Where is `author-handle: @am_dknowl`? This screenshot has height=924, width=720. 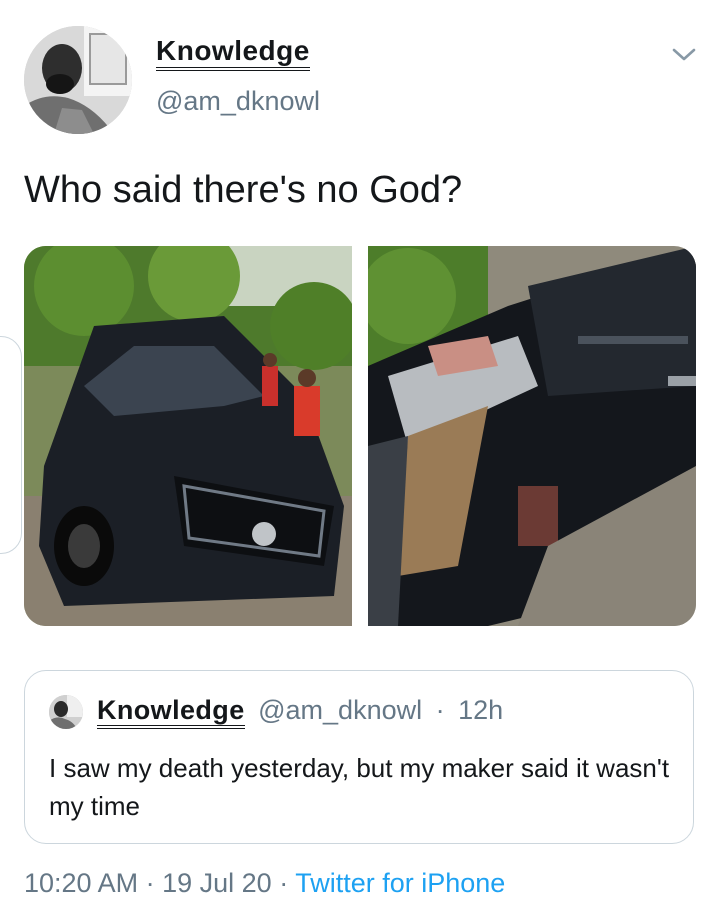
author-handle: @am_dknowl is located at coordinates (238, 101).